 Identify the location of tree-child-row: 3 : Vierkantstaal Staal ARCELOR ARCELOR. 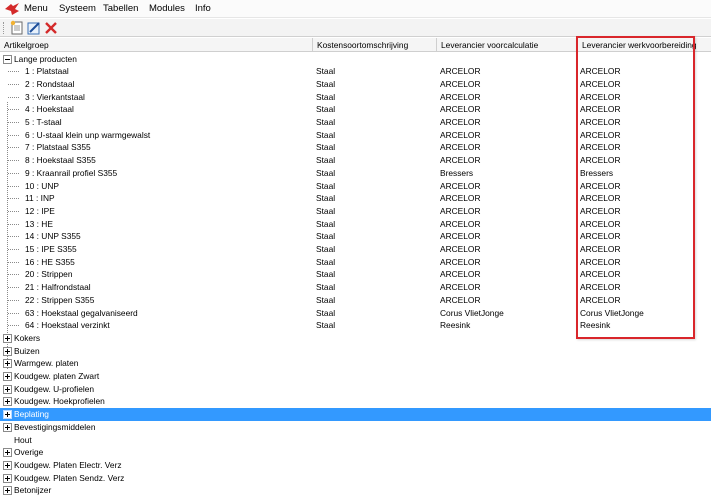
(355, 97).